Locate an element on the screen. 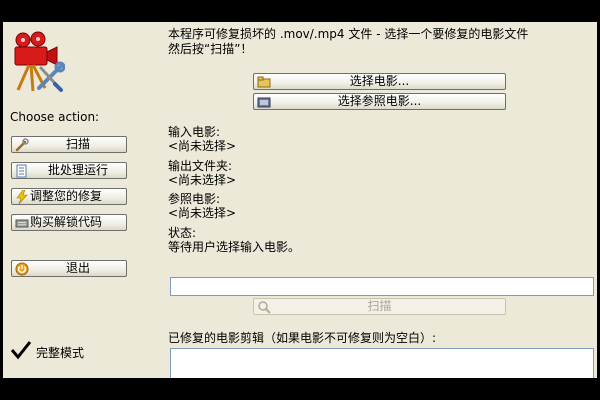 This screenshot has width=600, height=400. magnifier-icon is located at coordinates (264, 307).